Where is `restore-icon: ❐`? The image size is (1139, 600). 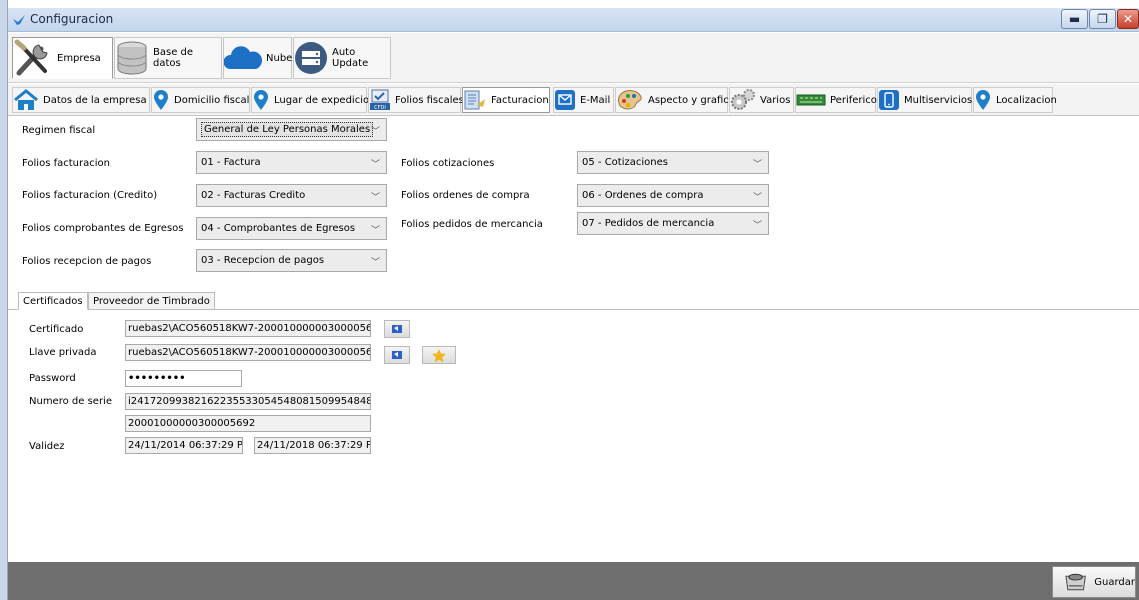
restore-icon: ❐ is located at coordinates (1102, 19).